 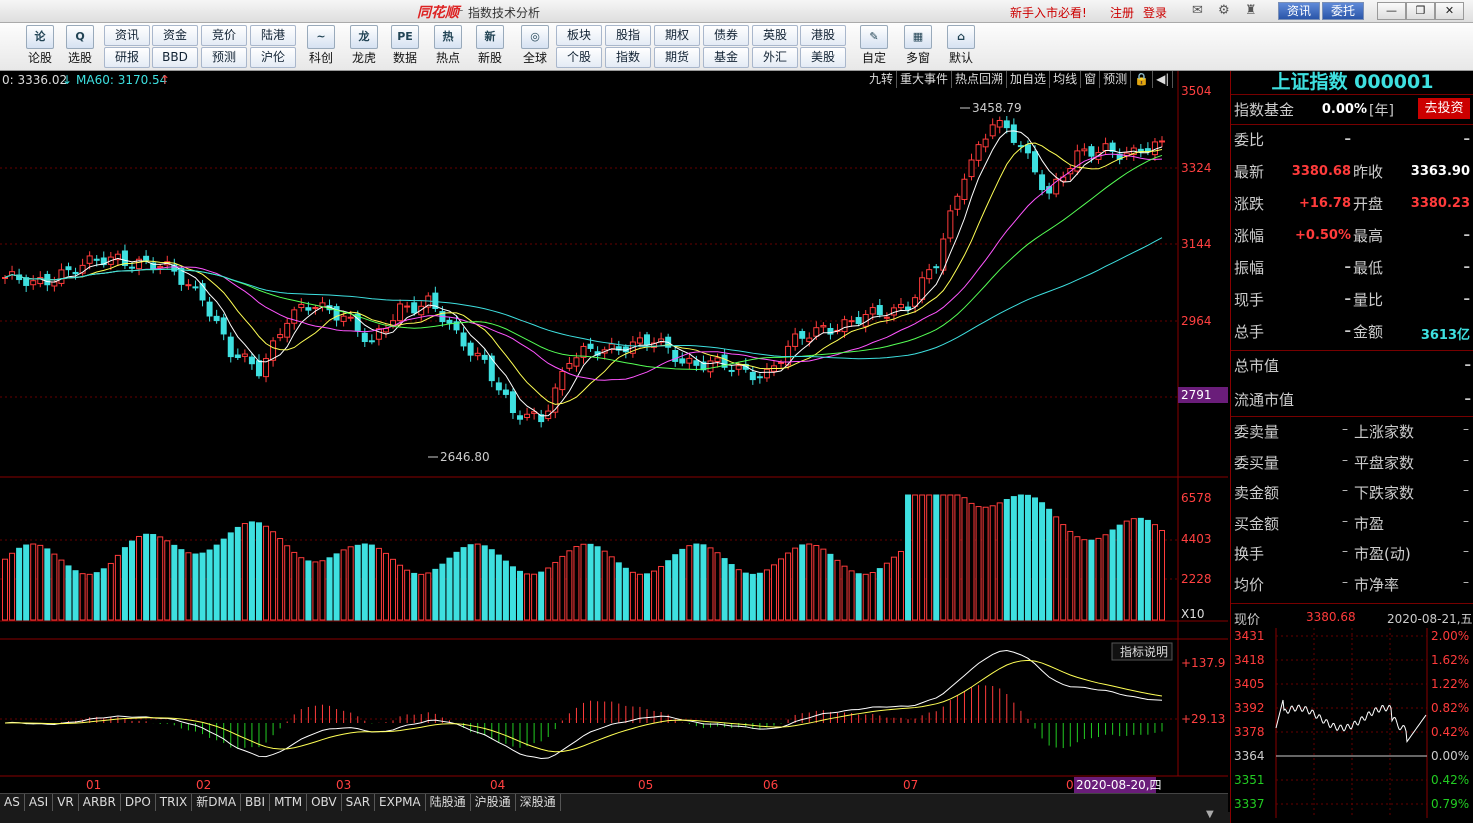 I want to click on quote-label: 涨幅, so click(x=1249, y=236).